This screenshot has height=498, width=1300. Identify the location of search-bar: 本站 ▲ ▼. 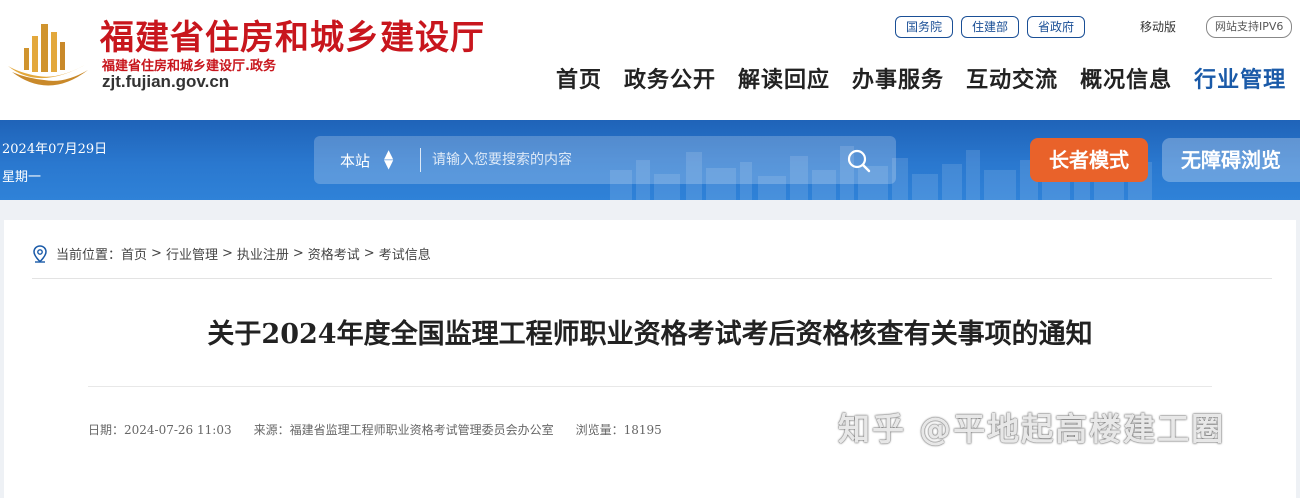
(605, 160).